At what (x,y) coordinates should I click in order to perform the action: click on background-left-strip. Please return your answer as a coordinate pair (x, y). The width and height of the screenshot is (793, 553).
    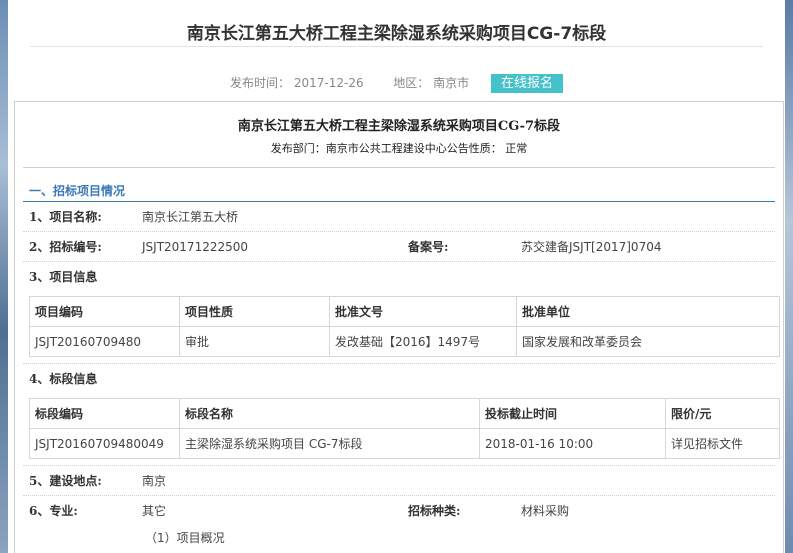
    Looking at the image, I should click on (4, 276).